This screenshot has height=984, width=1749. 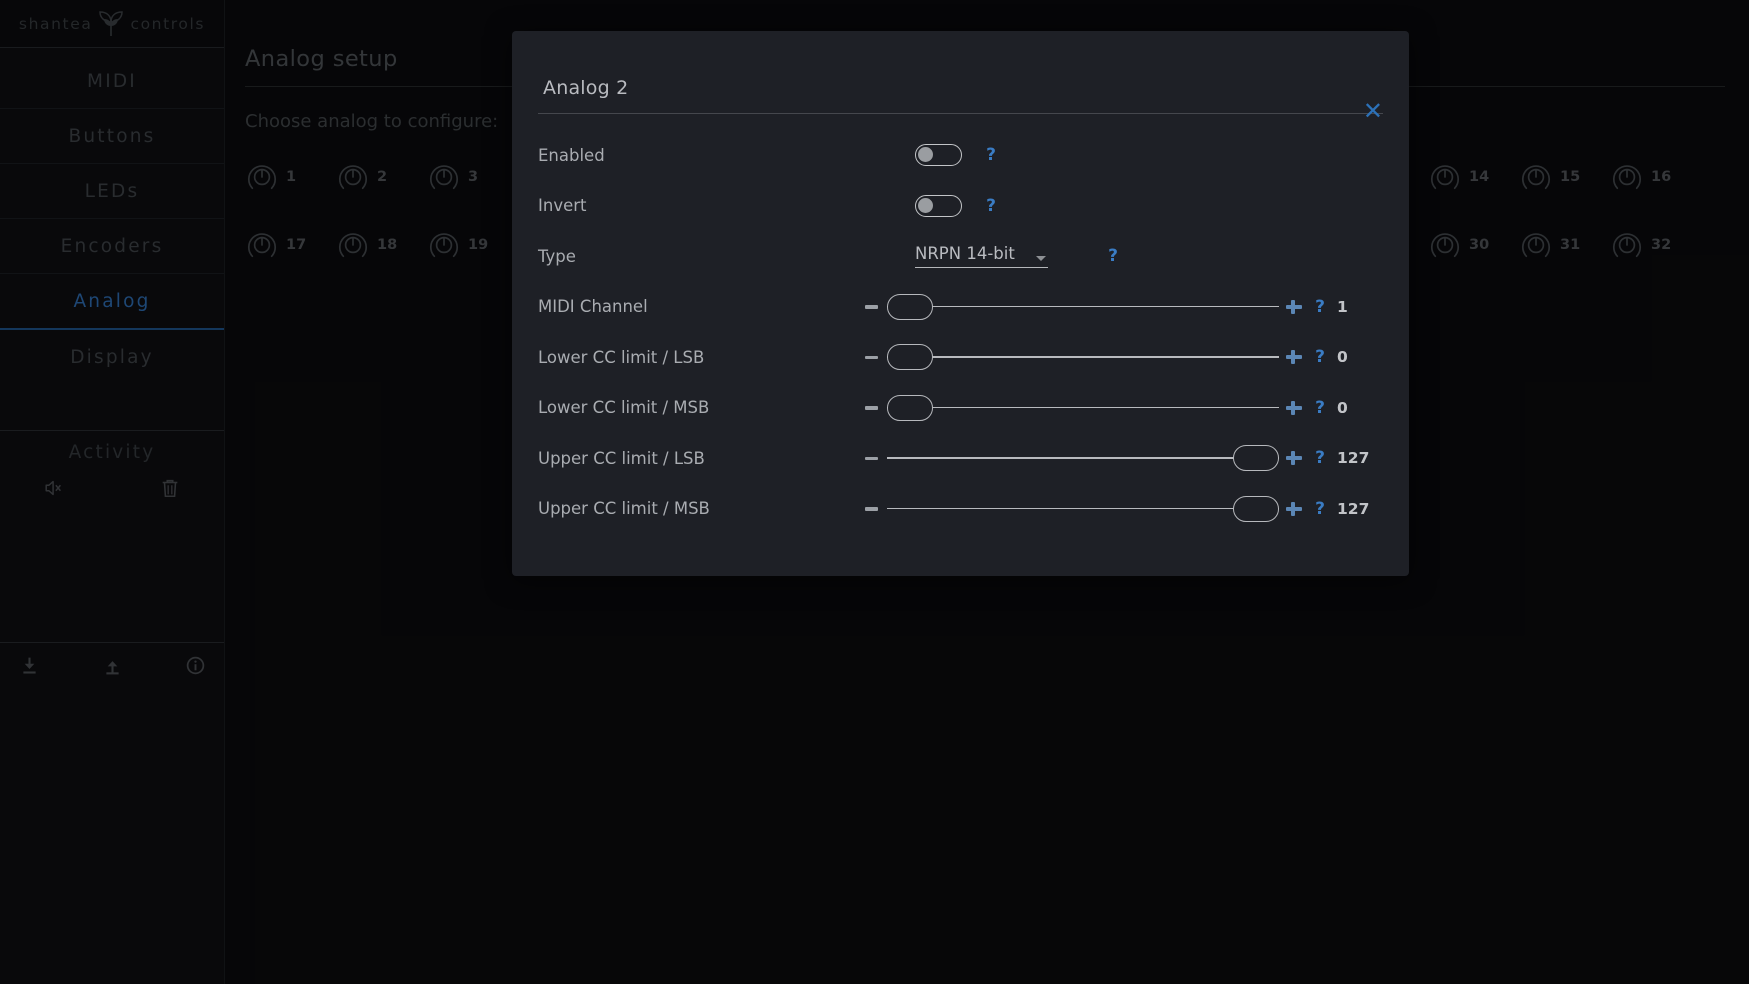 I want to click on row-label: Enabled, so click(x=571, y=155).